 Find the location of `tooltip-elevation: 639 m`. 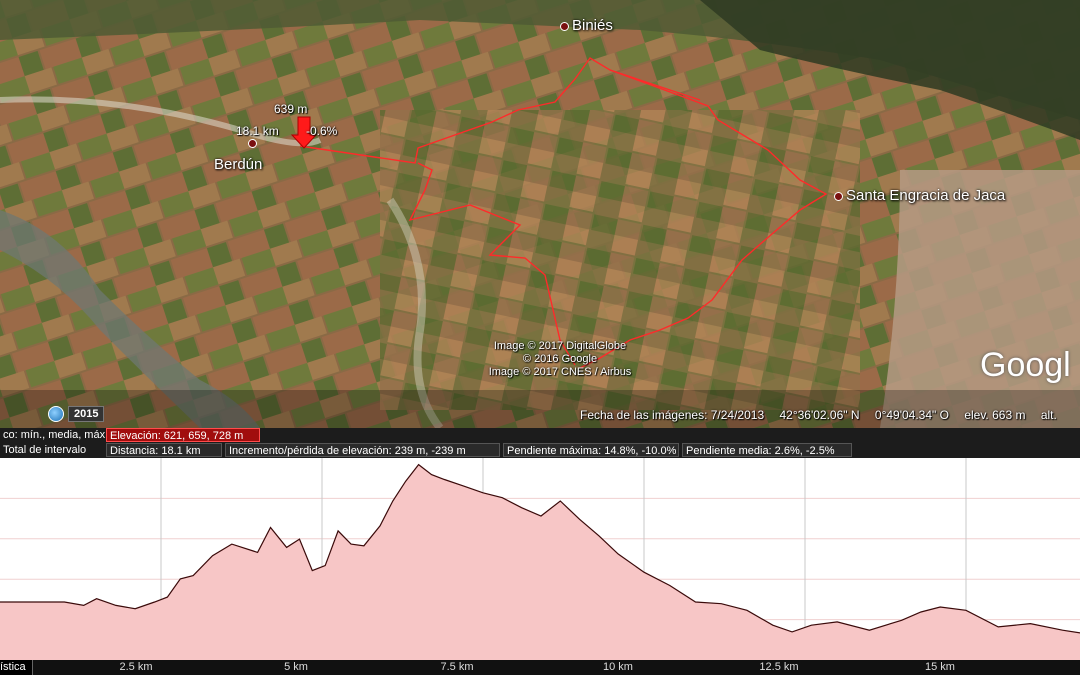

tooltip-elevation: 639 m is located at coordinates (291, 109).